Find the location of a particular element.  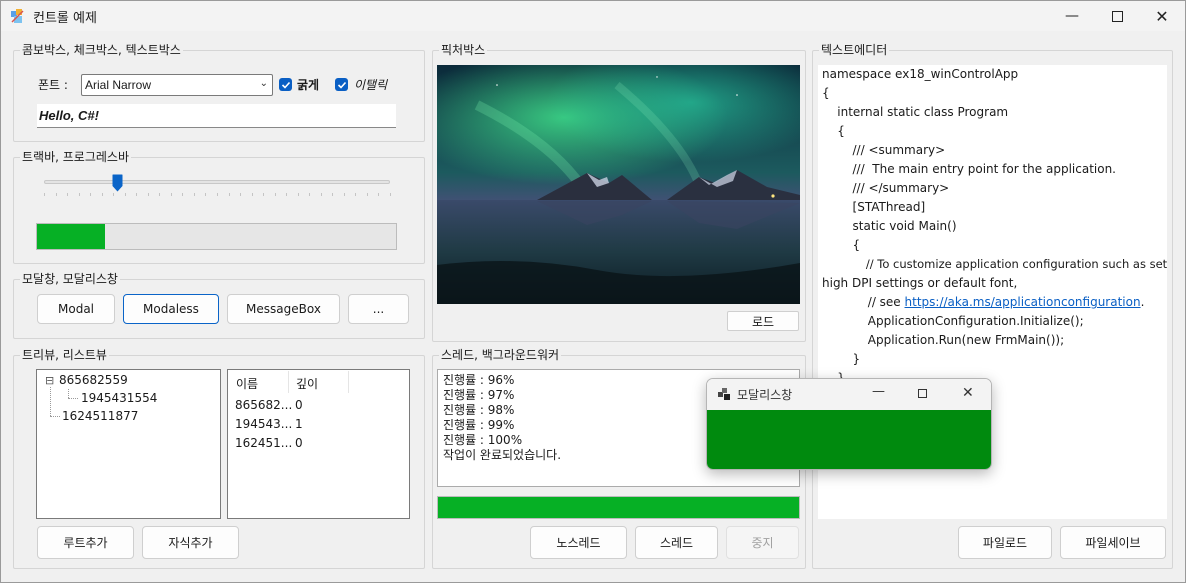

modeless-maximize-button is located at coordinates (922, 393).